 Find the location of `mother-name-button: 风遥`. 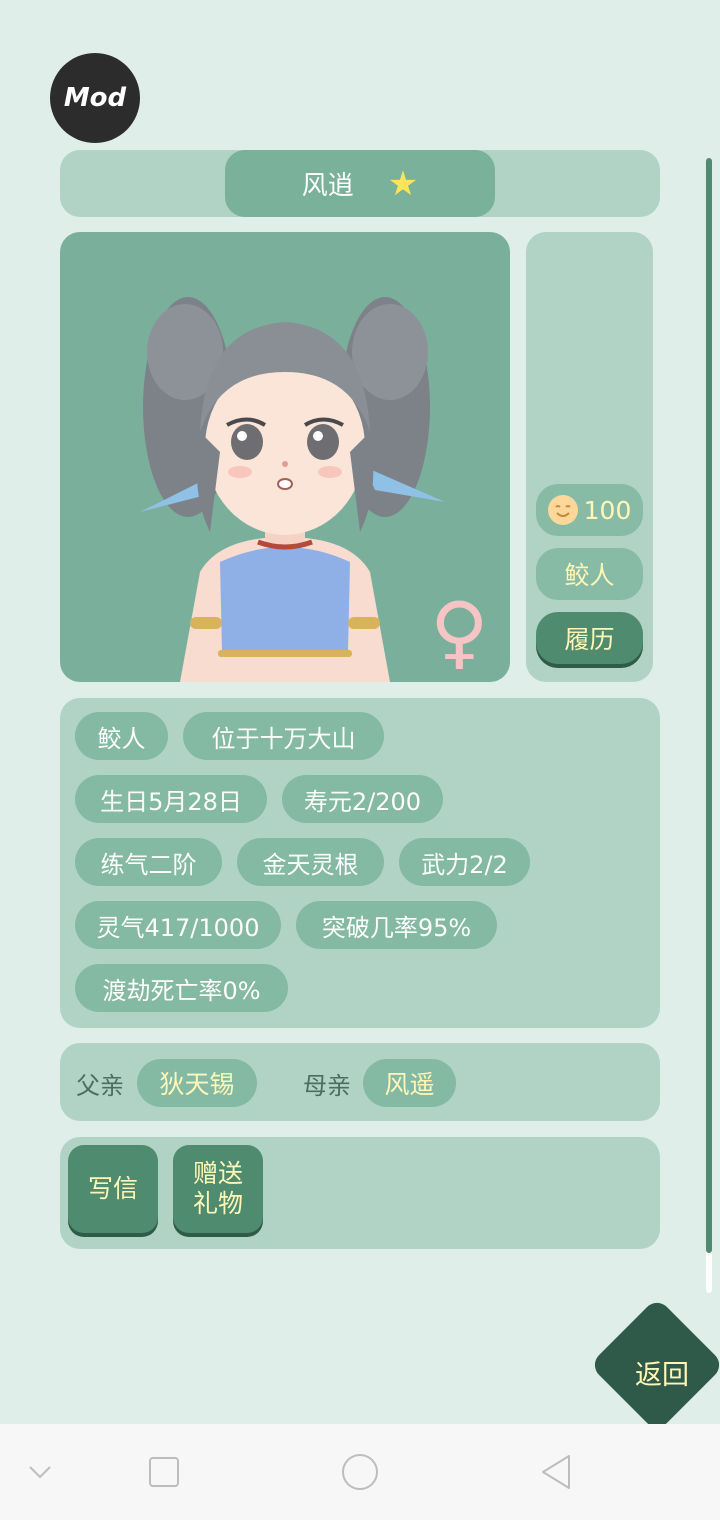

mother-name-button: 风遥 is located at coordinates (409, 1083).